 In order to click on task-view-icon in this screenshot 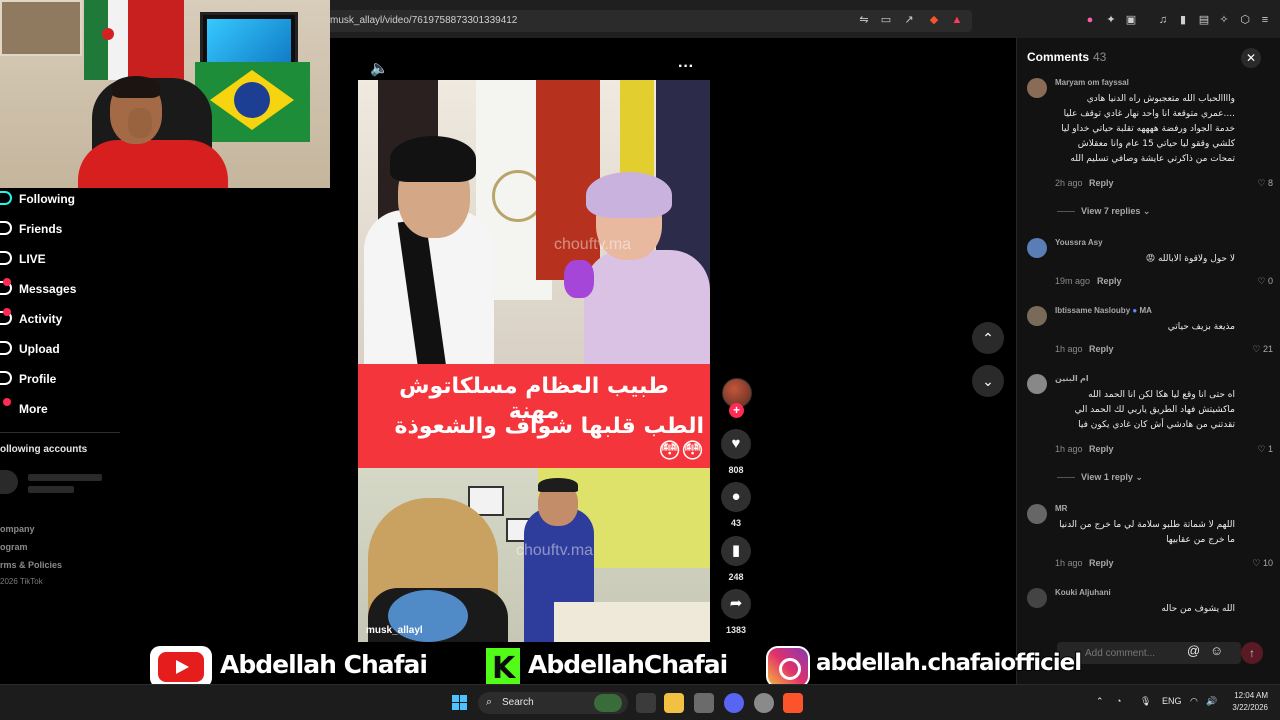, I will do `click(646, 703)`.